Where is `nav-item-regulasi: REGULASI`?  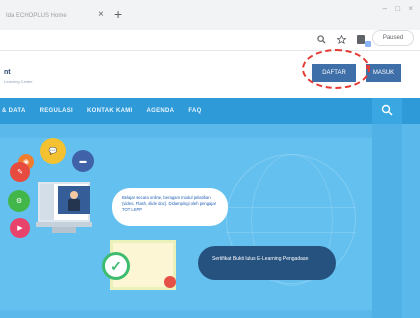 nav-item-regulasi: REGULASI is located at coordinates (56, 111).